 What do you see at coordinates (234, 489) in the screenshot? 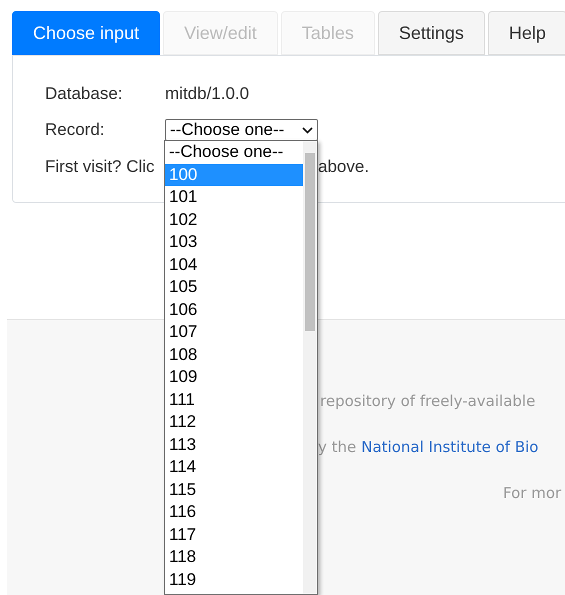
I see `dropdown-option: 115` at bounding box center [234, 489].